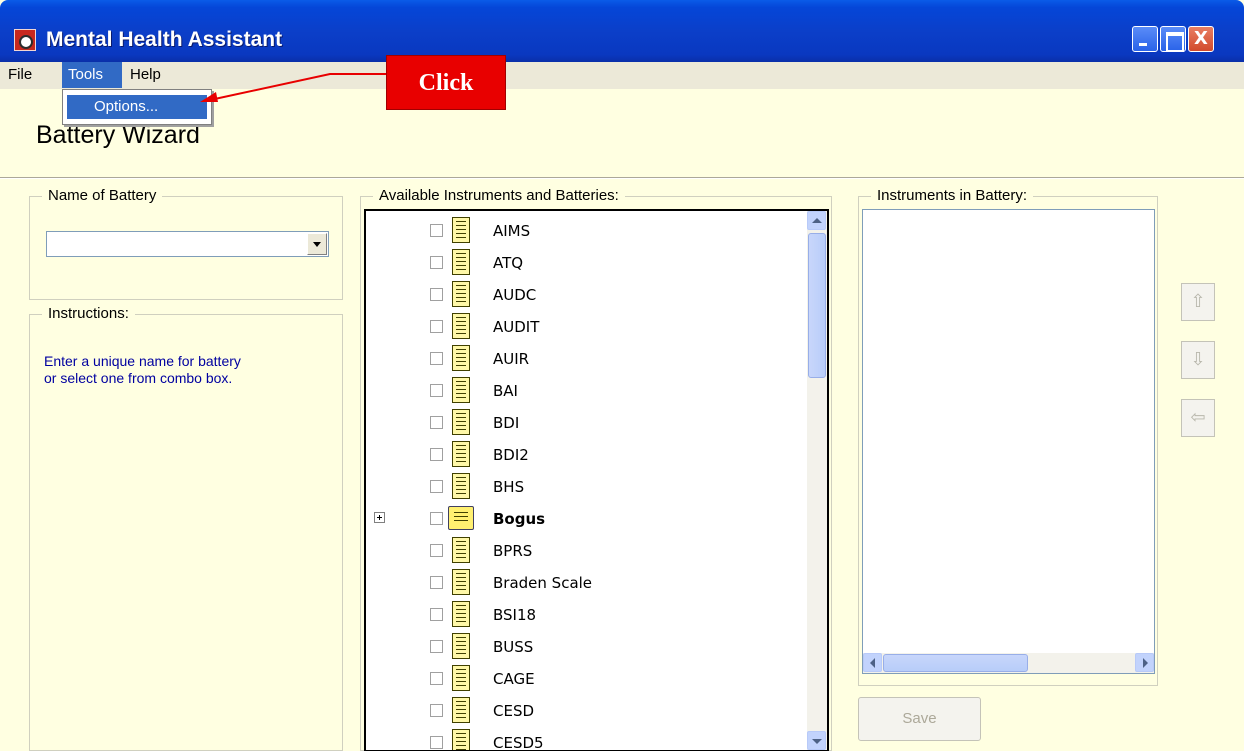 The image size is (1244, 751). What do you see at coordinates (586, 519) in the screenshot?
I see `tree-row: Bogus` at bounding box center [586, 519].